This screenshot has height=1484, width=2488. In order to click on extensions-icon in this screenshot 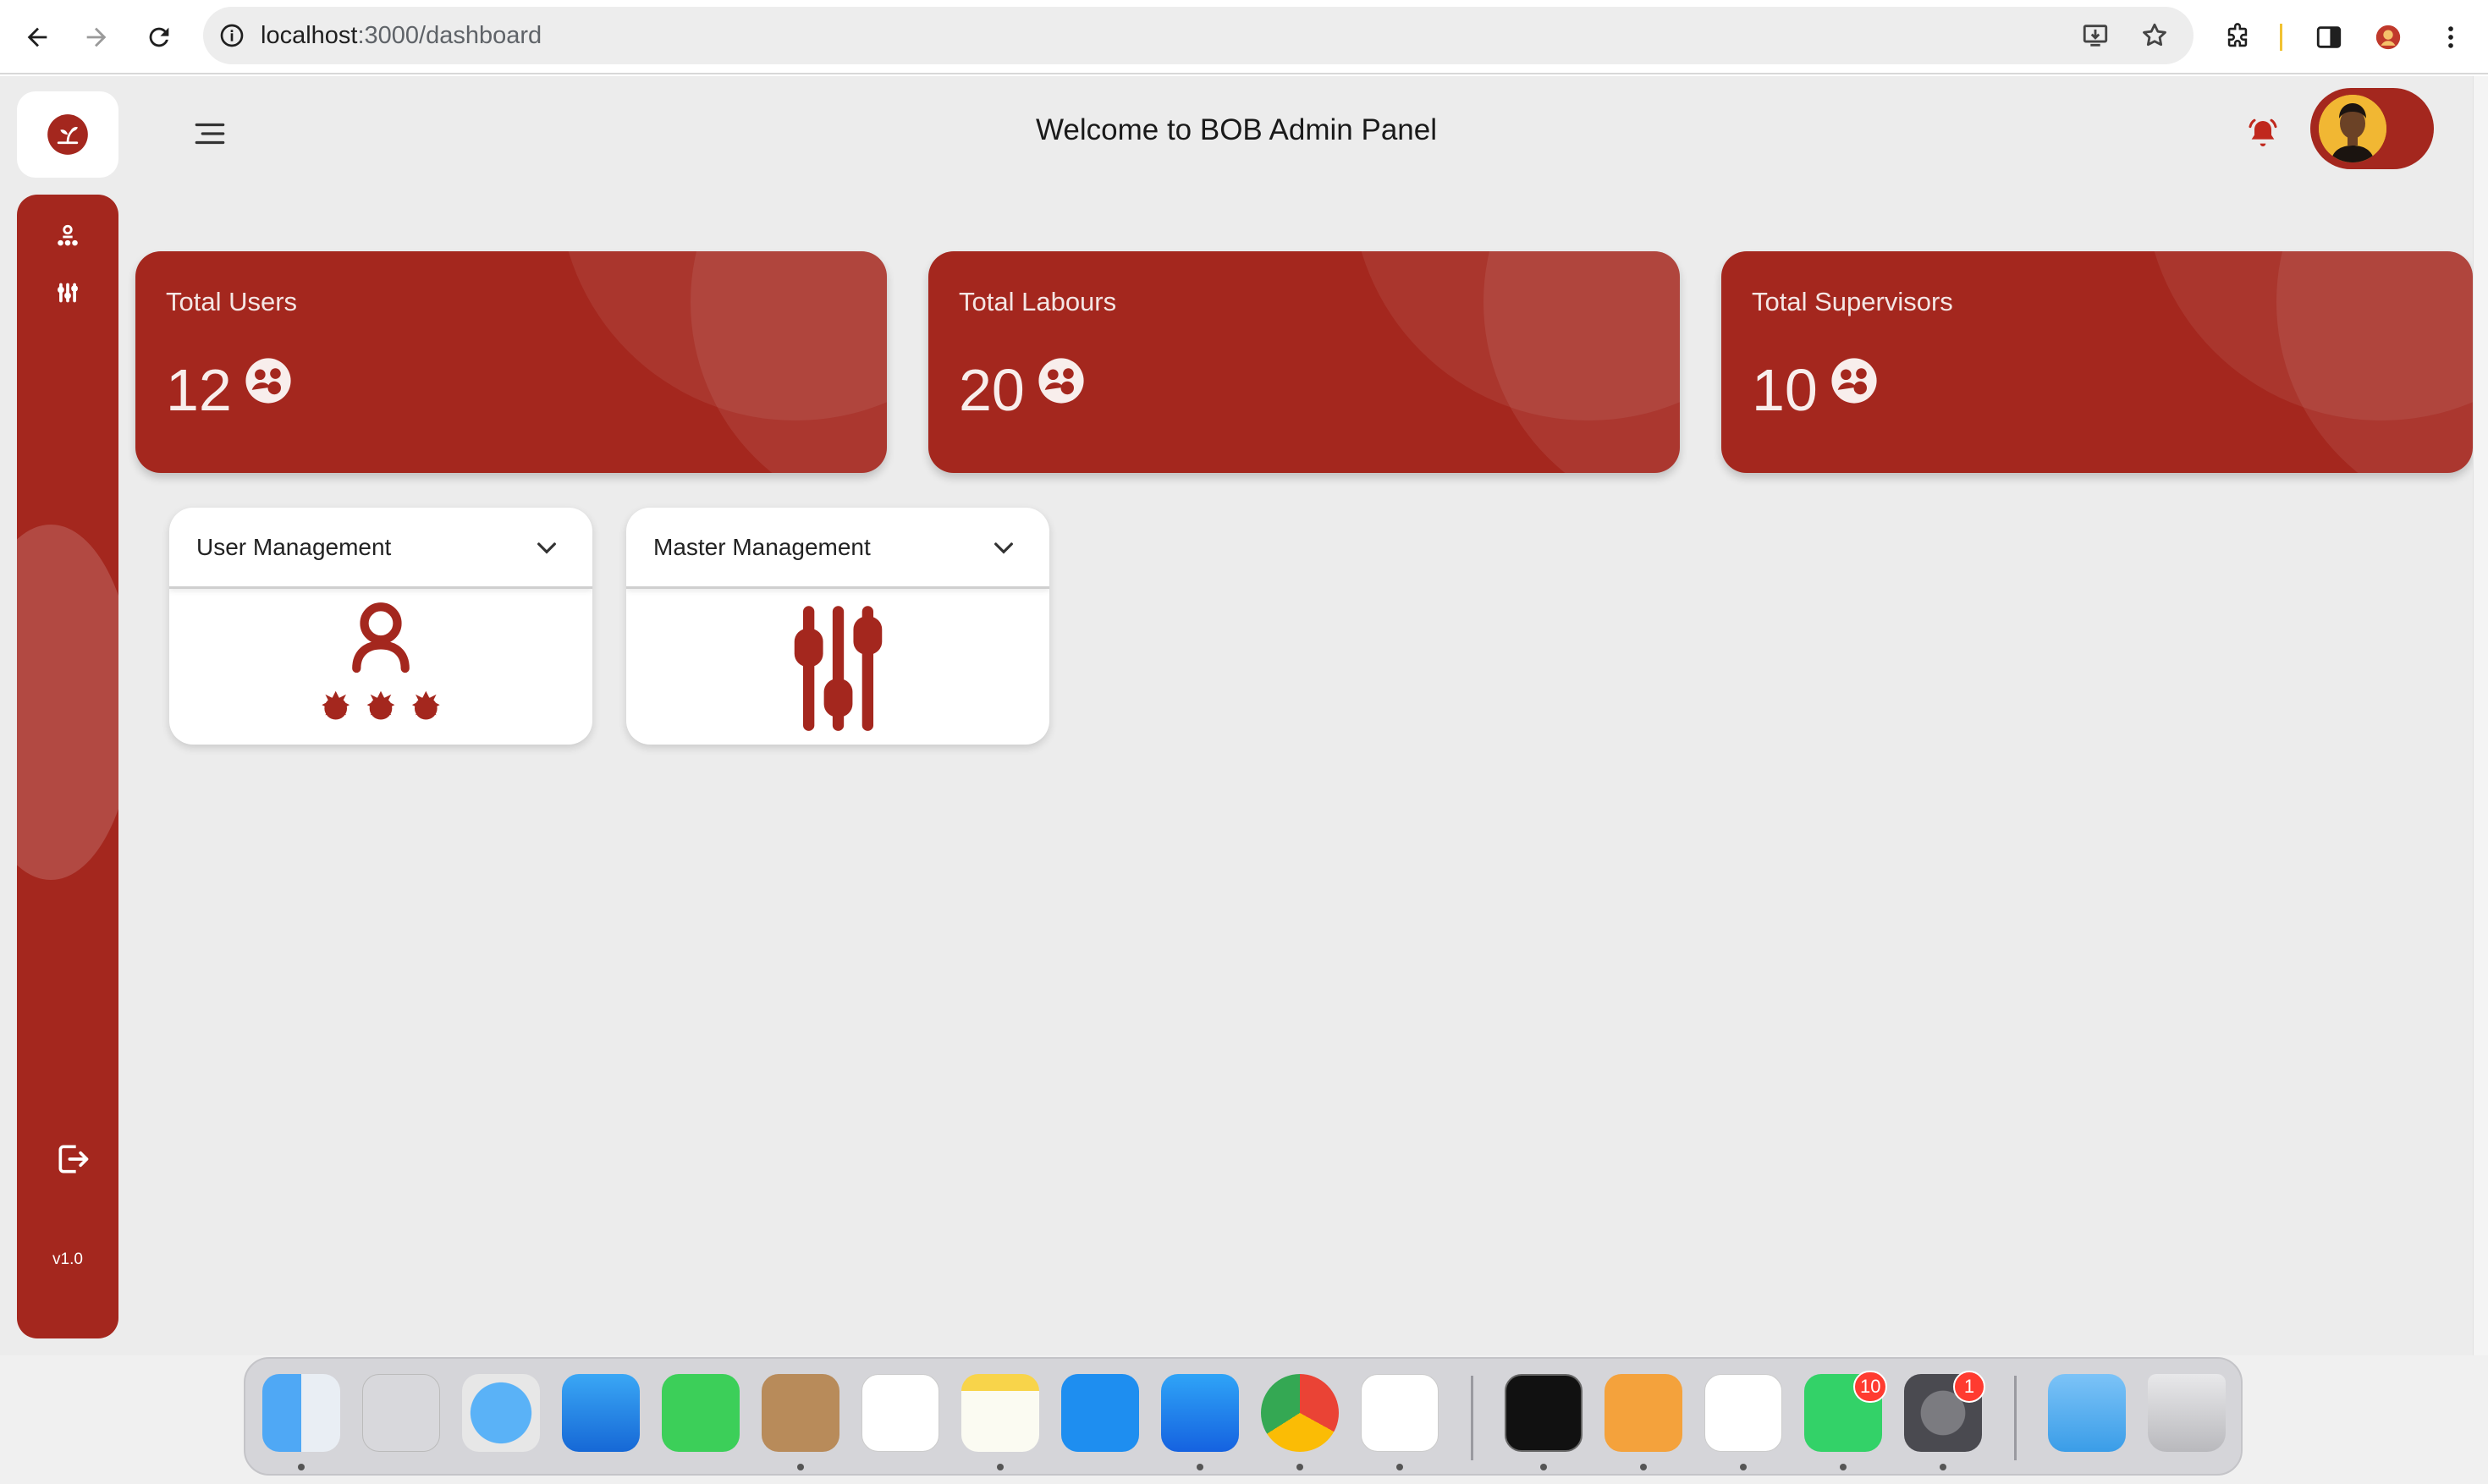, I will do `click(2238, 37)`.